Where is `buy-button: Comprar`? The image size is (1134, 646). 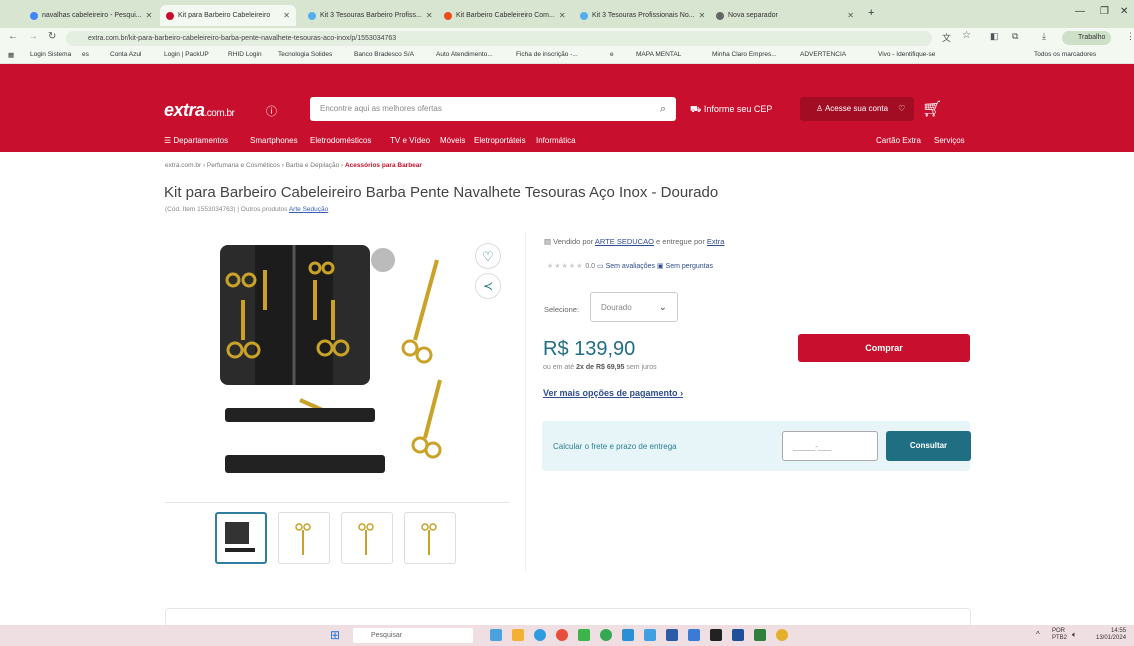 buy-button: Comprar is located at coordinates (884, 348).